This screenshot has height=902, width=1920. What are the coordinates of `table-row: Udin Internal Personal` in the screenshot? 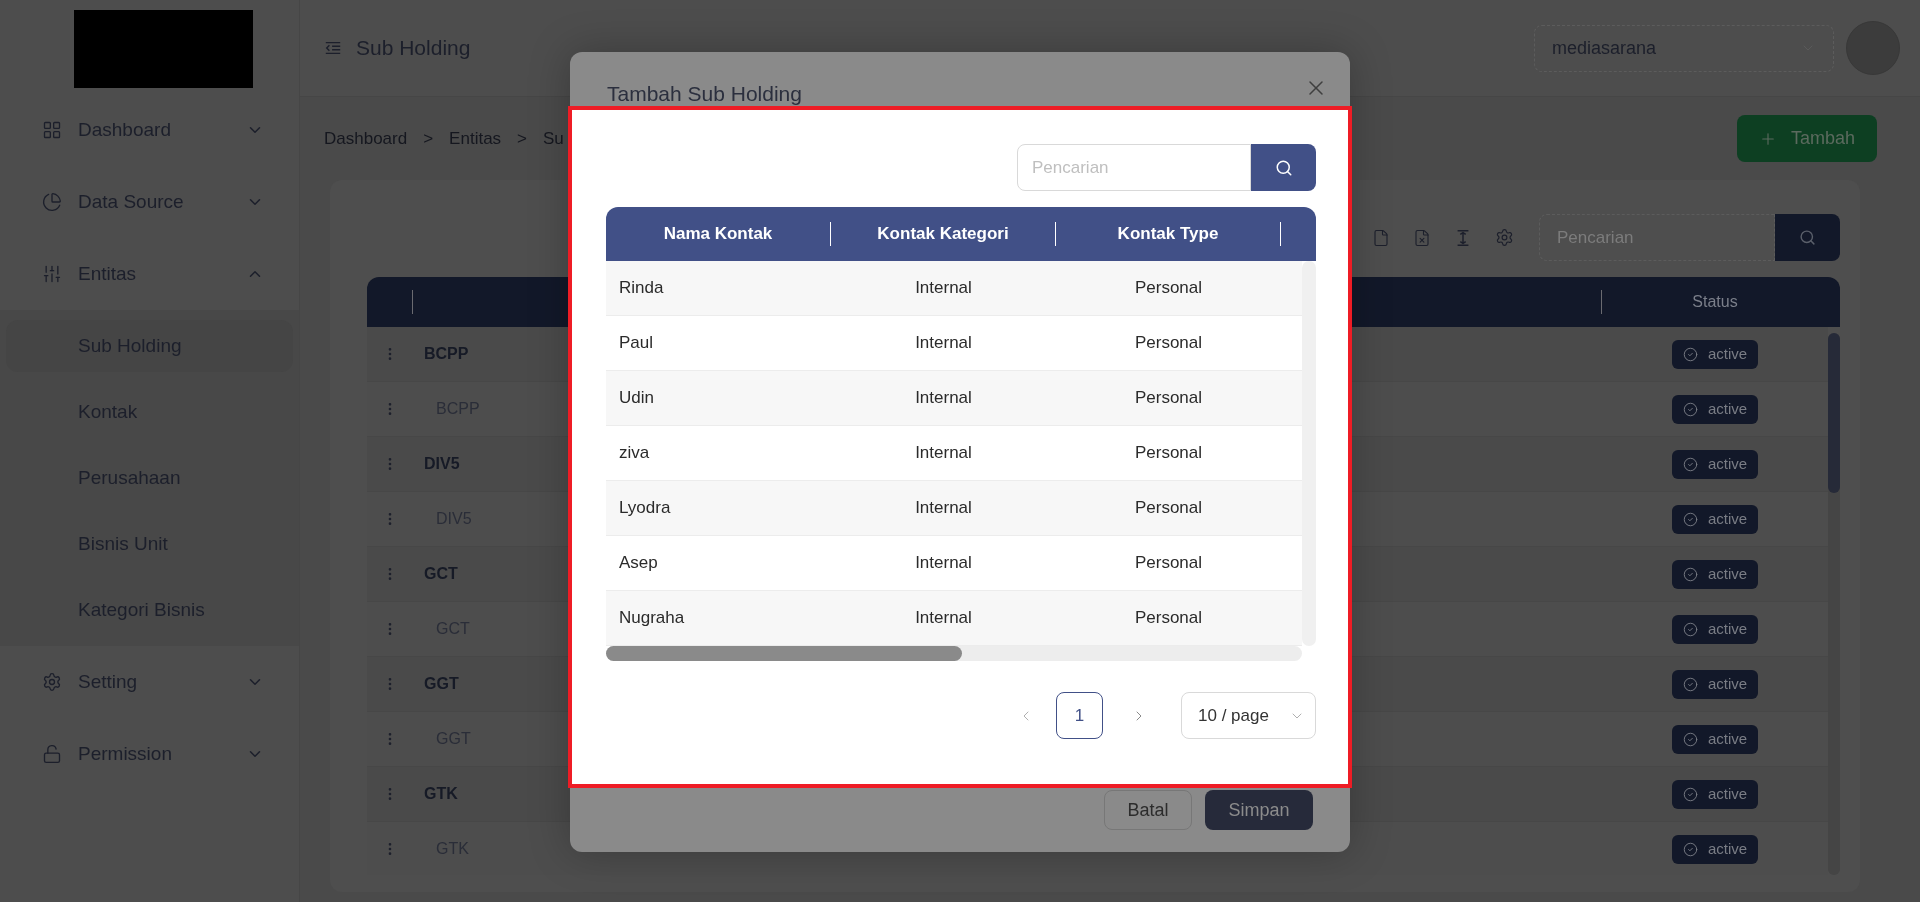 It's located at (954, 398).